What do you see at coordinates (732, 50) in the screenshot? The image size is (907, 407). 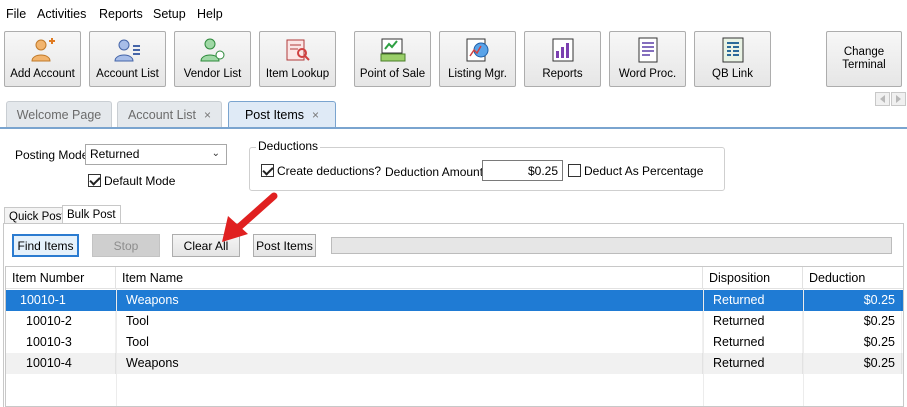 I see `qb-link-icon` at bounding box center [732, 50].